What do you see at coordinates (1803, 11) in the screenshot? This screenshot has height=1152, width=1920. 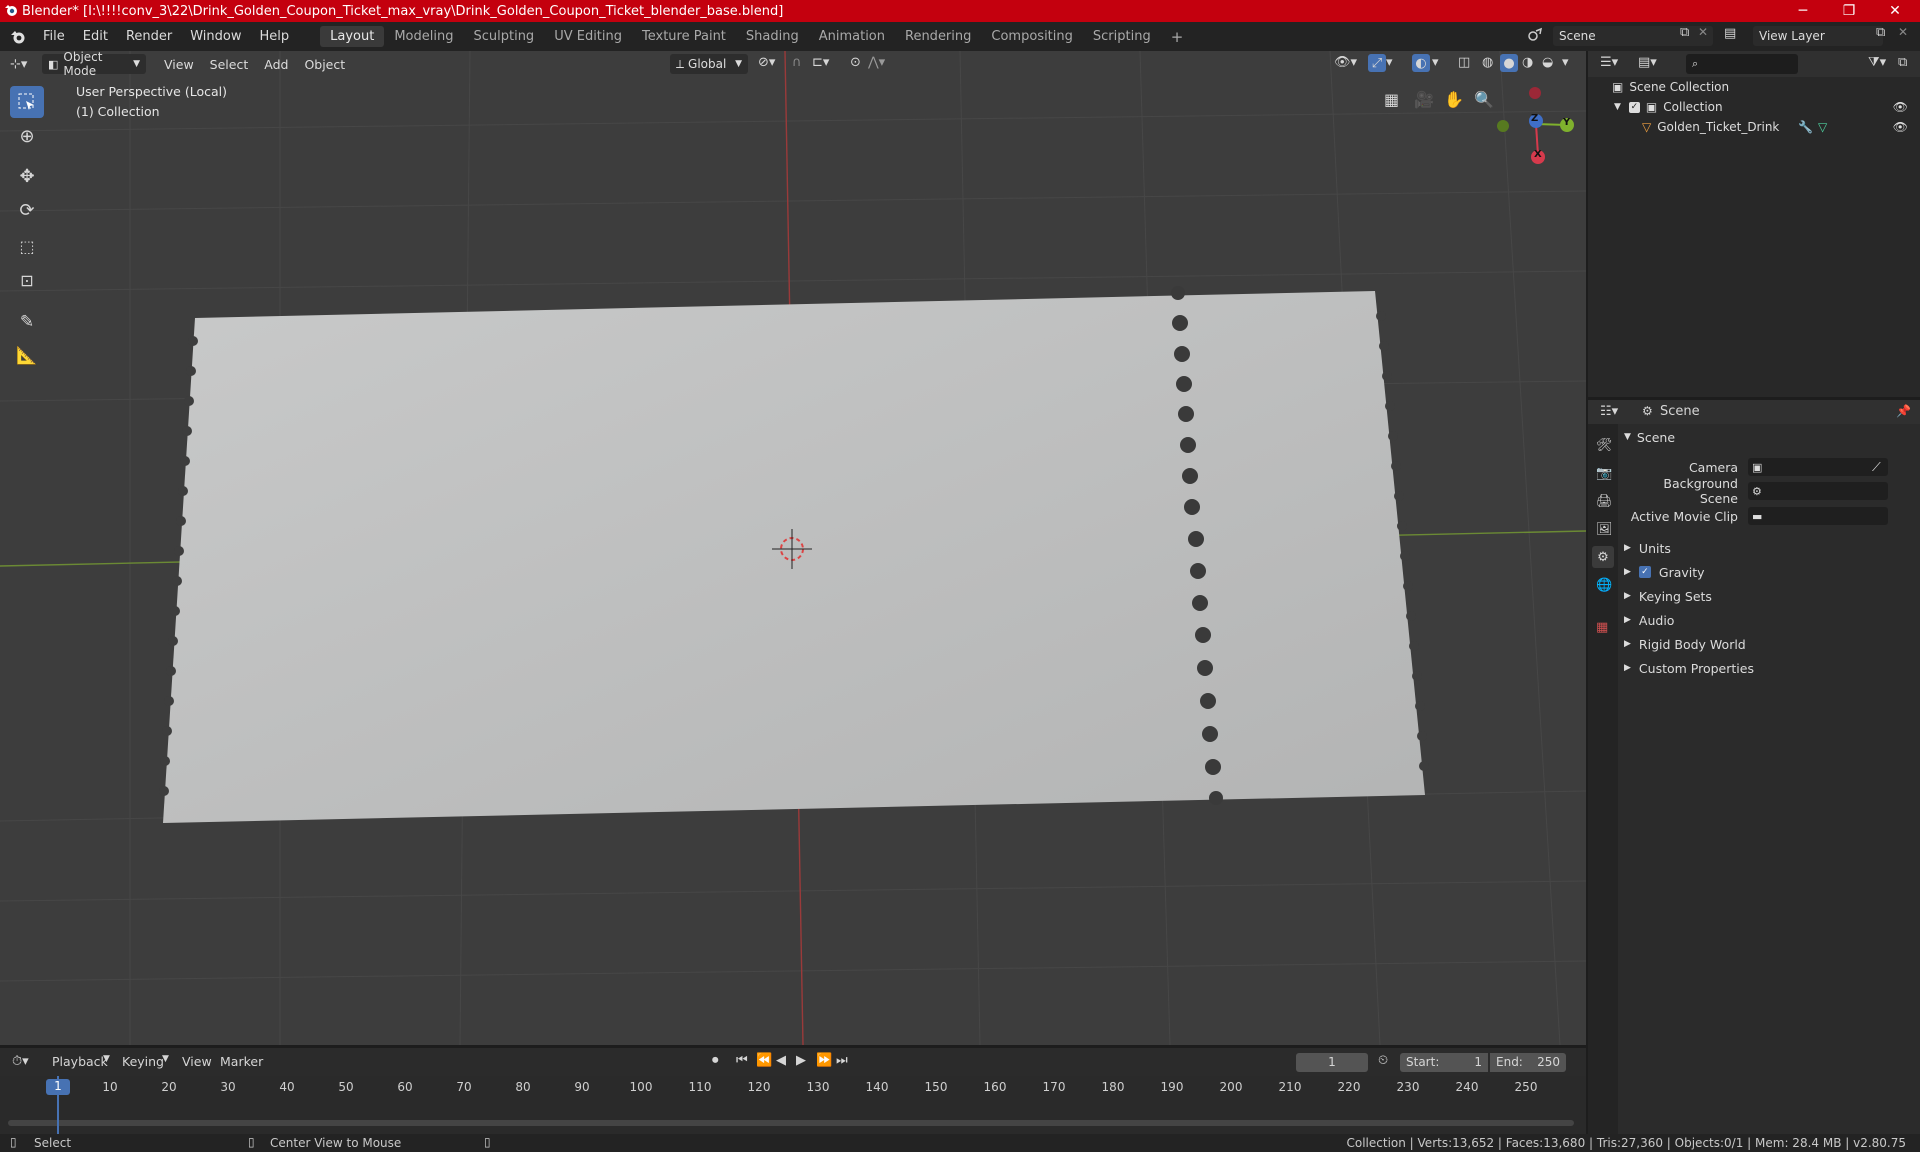 I see `minimize-button: ─` at bounding box center [1803, 11].